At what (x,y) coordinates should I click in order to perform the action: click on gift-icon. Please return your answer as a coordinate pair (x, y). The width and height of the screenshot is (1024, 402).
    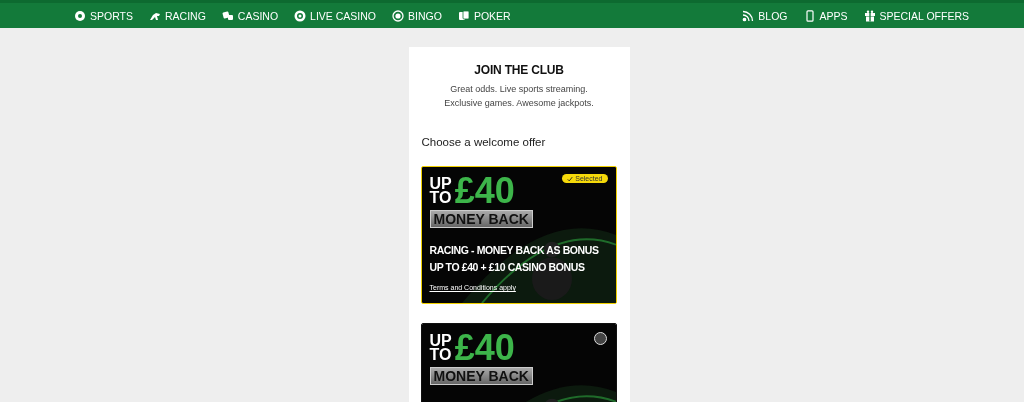
    Looking at the image, I should click on (869, 15).